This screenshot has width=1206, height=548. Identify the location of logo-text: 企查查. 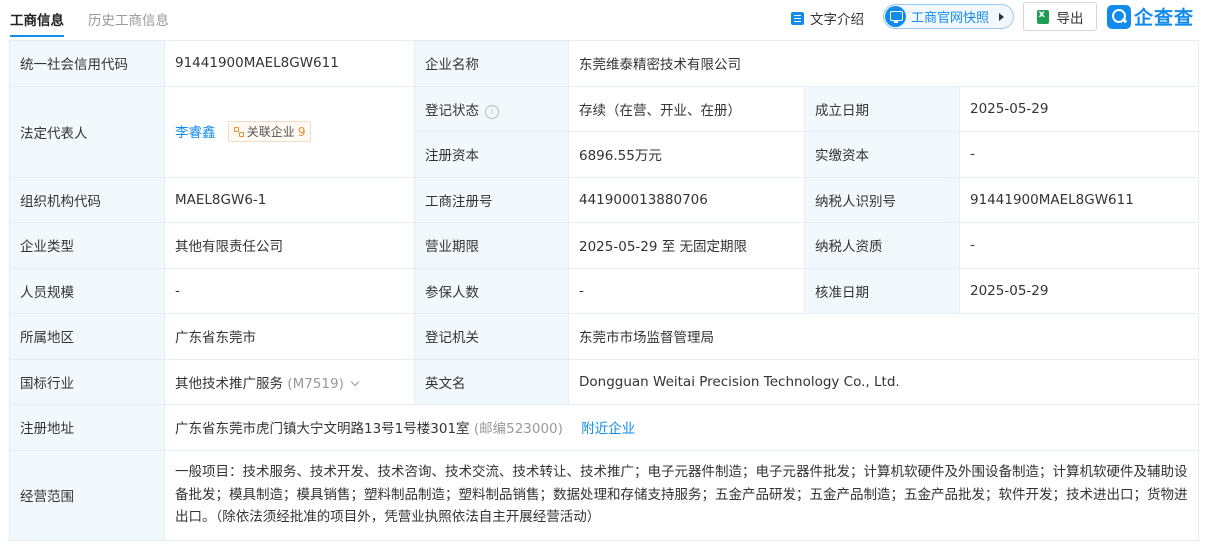
(1164, 18).